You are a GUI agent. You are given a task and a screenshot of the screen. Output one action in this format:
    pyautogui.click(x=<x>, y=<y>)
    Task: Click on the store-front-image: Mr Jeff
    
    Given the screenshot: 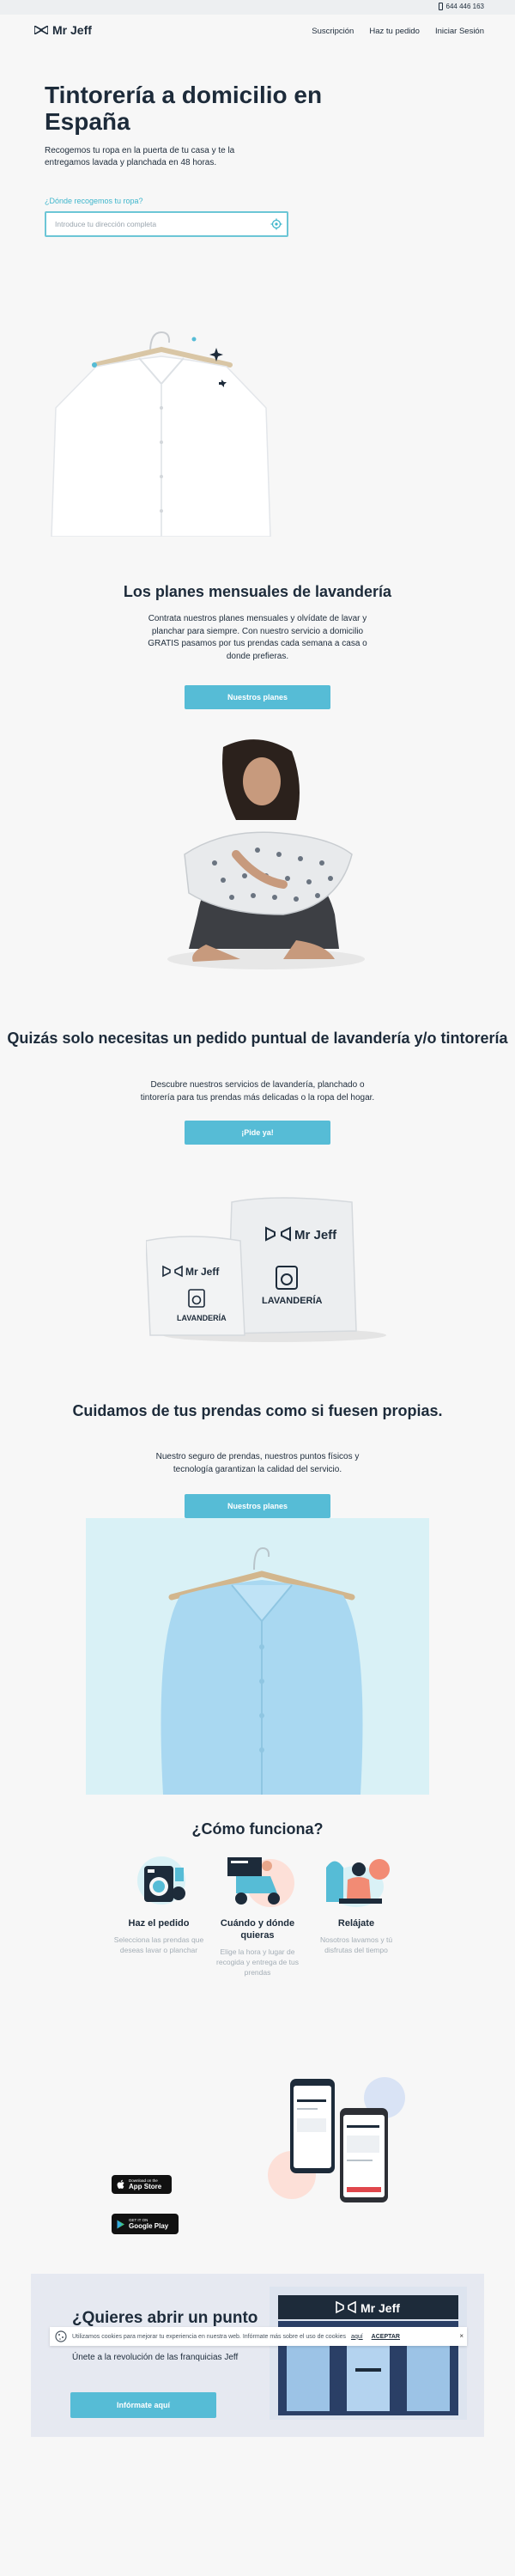 What is the action you would take?
    pyautogui.click(x=368, y=2353)
    